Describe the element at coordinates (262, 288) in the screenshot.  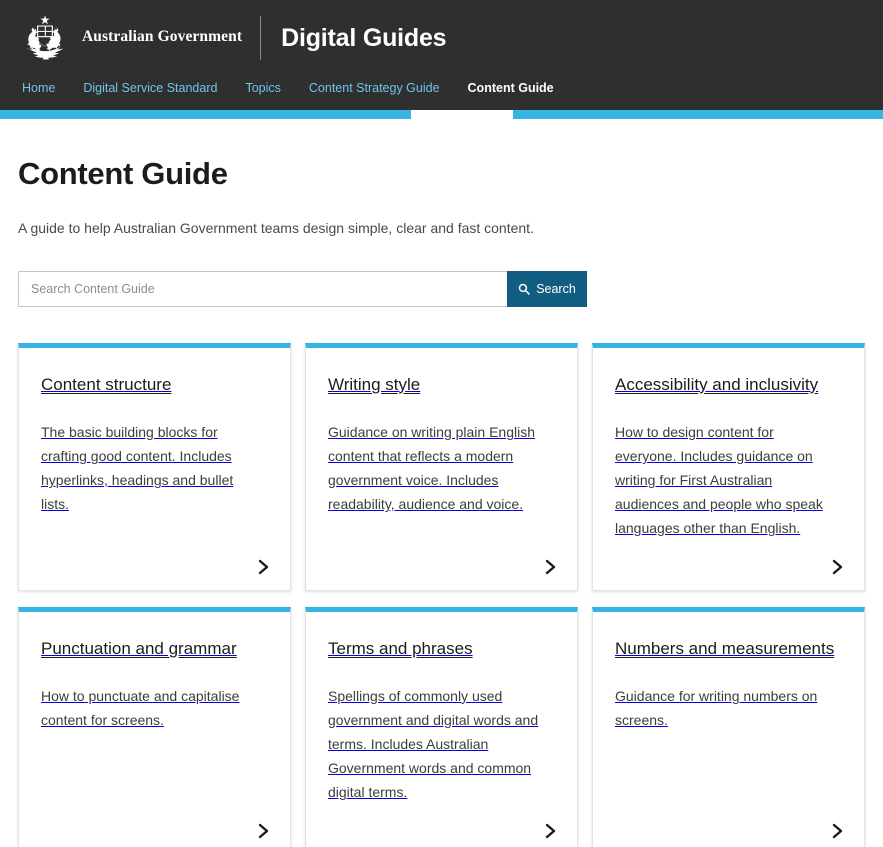
I see `search-input` at that location.